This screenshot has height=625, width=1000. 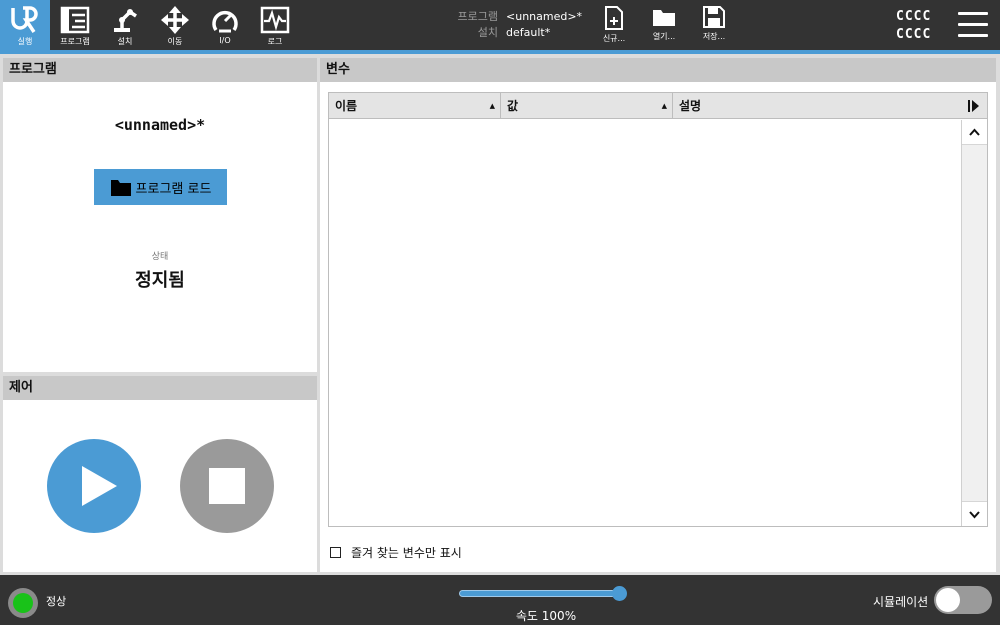 I want to click on program-value: <unnamed>*, so click(x=544, y=16).